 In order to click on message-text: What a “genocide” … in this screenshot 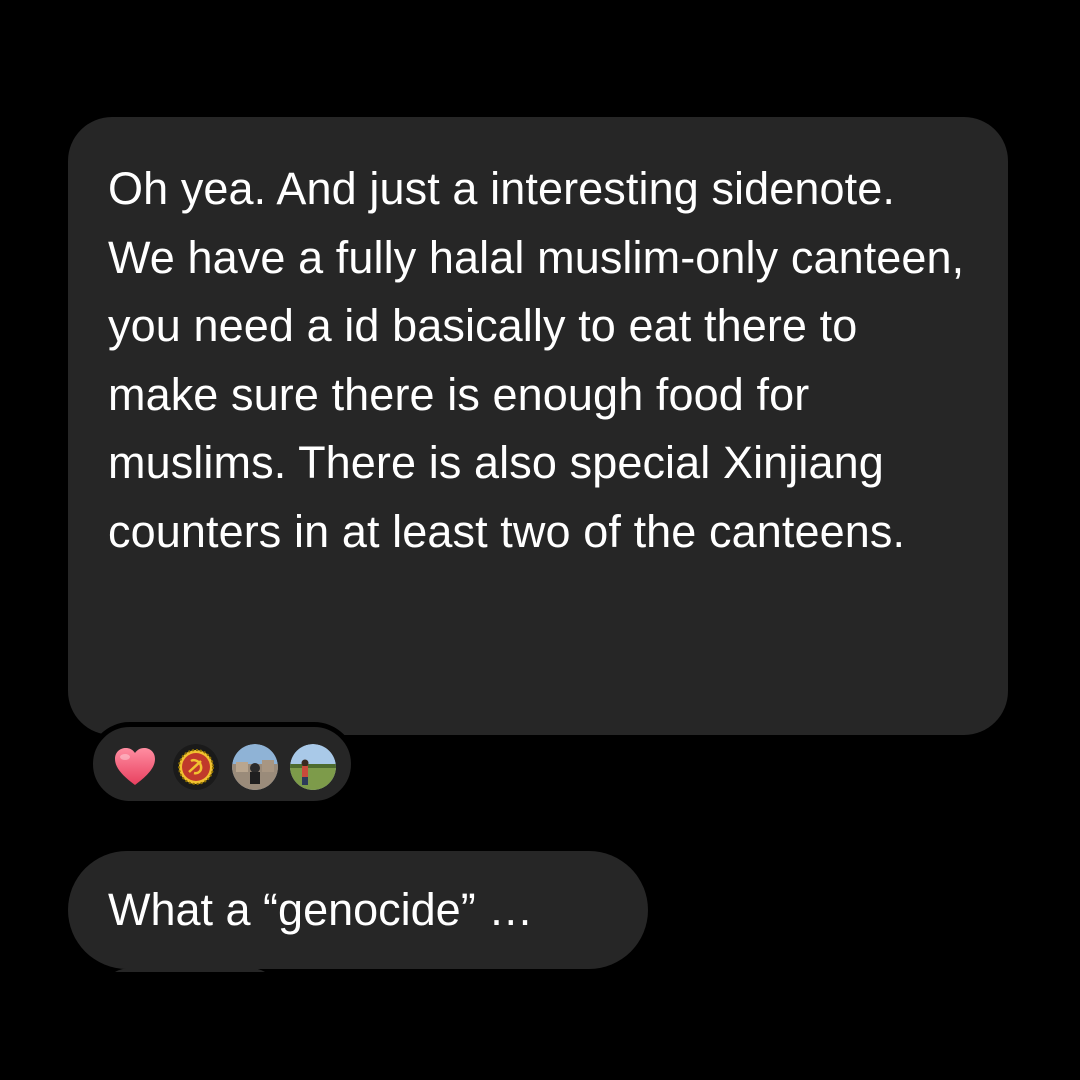, I will do `click(321, 909)`.